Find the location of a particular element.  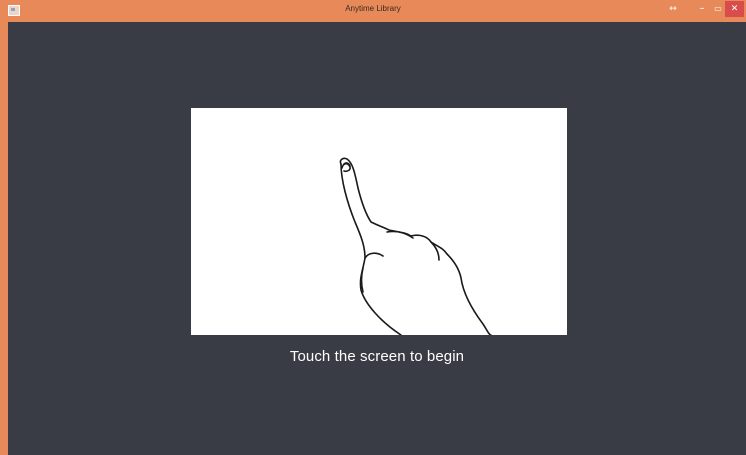

hand-pointing-icon is located at coordinates (415, 246).